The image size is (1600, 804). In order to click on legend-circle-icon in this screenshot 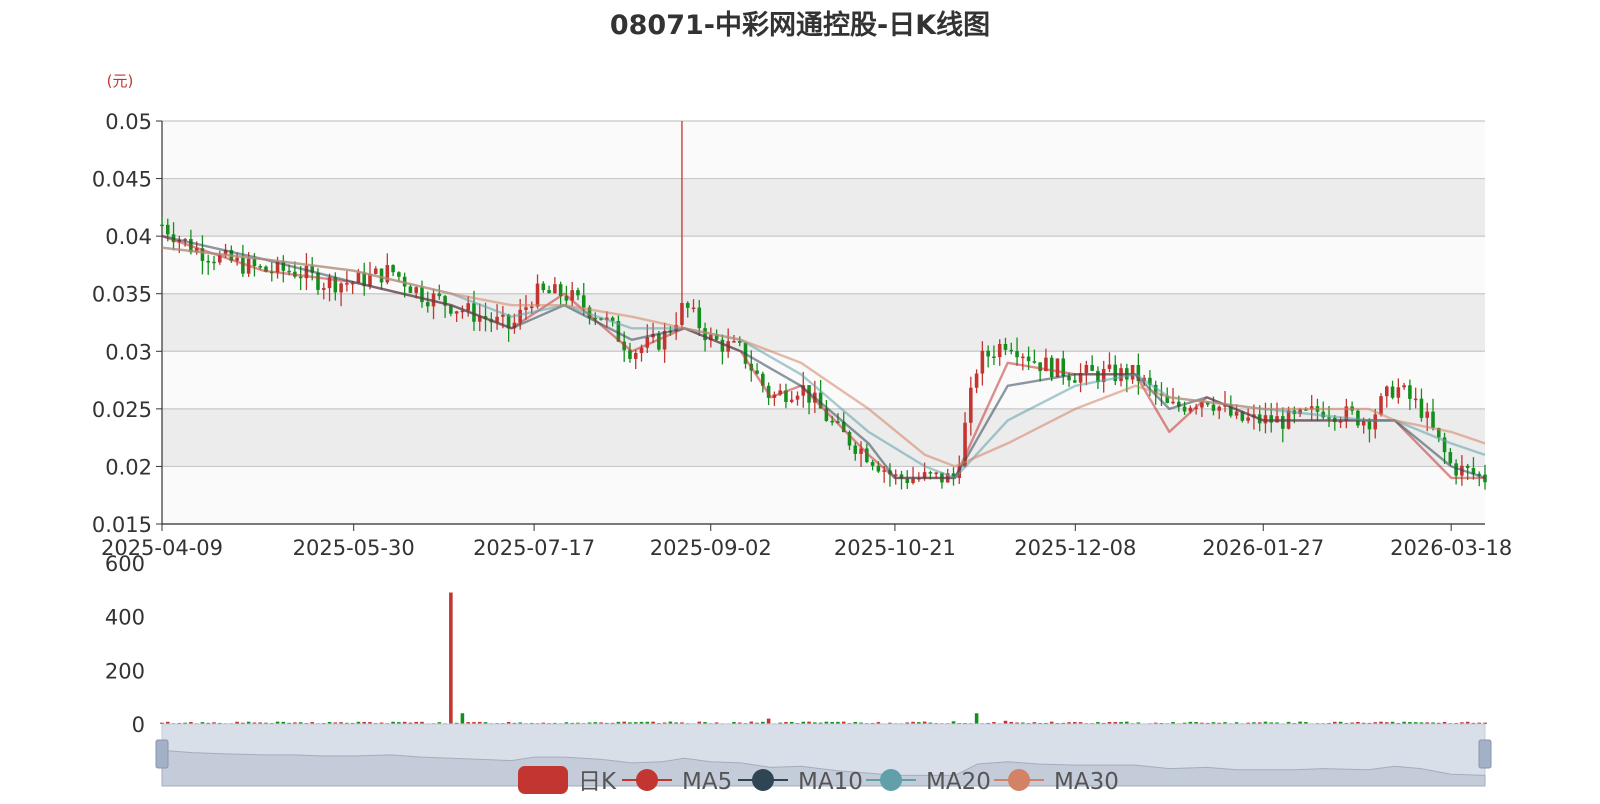, I will do `click(763, 780)`.